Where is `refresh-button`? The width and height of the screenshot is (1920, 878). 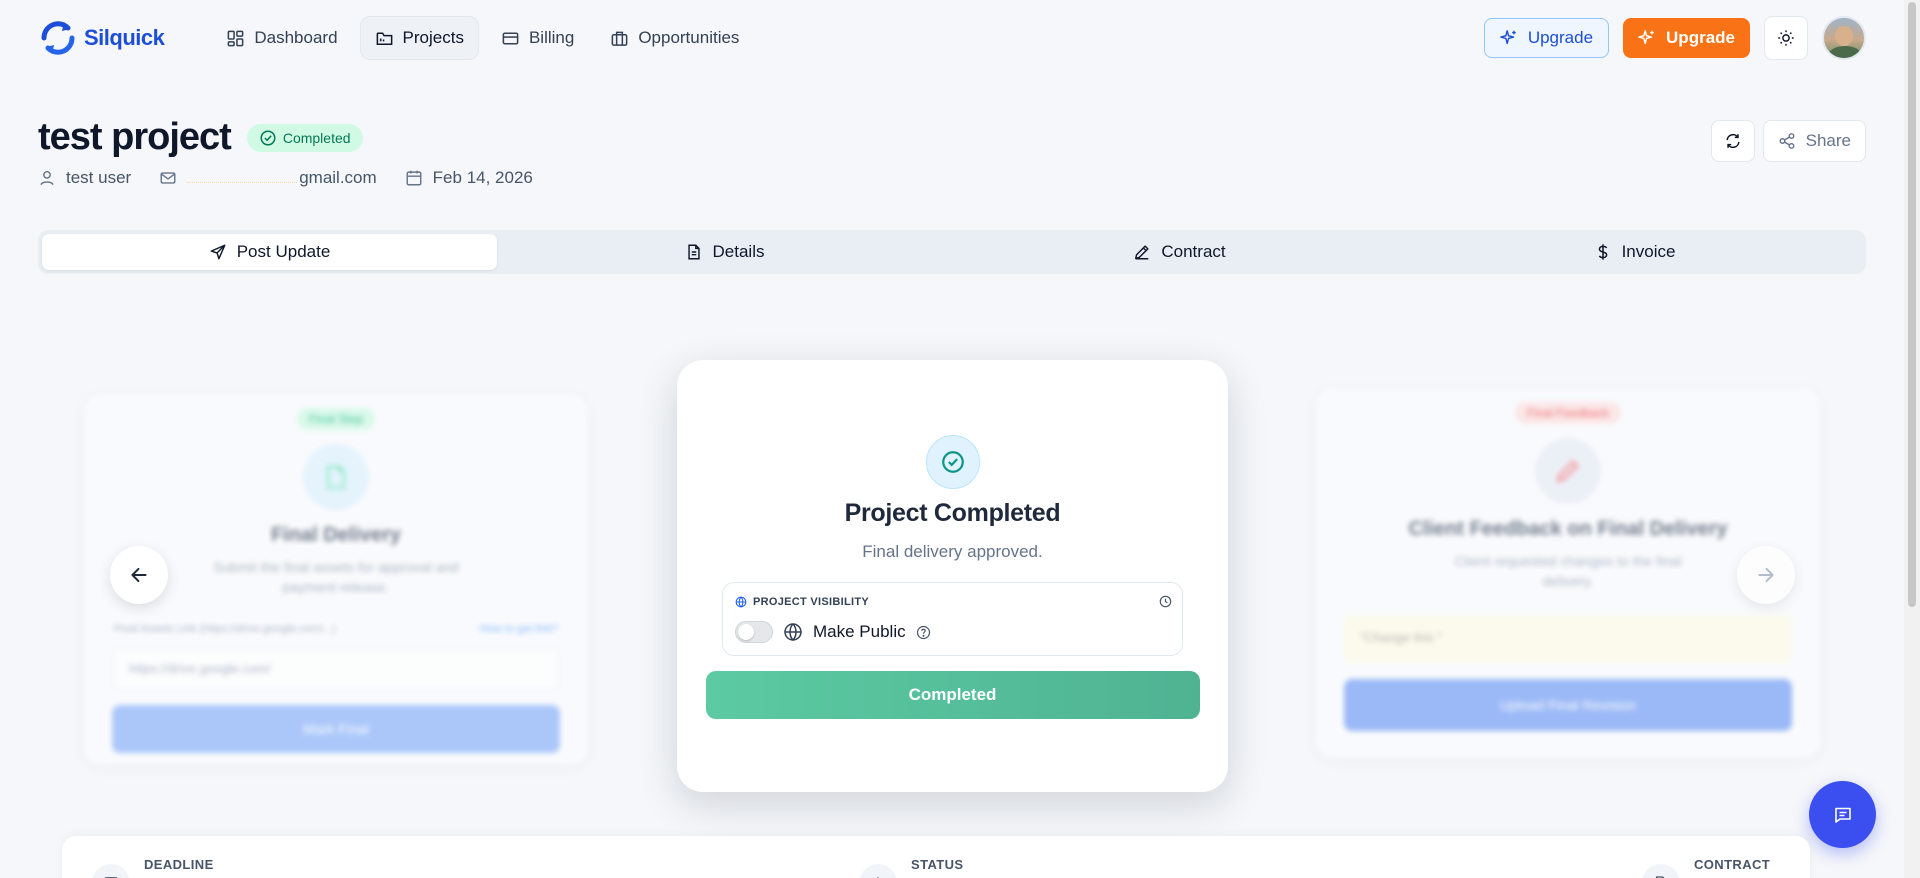 refresh-button is located at coordinates (1732, 141).